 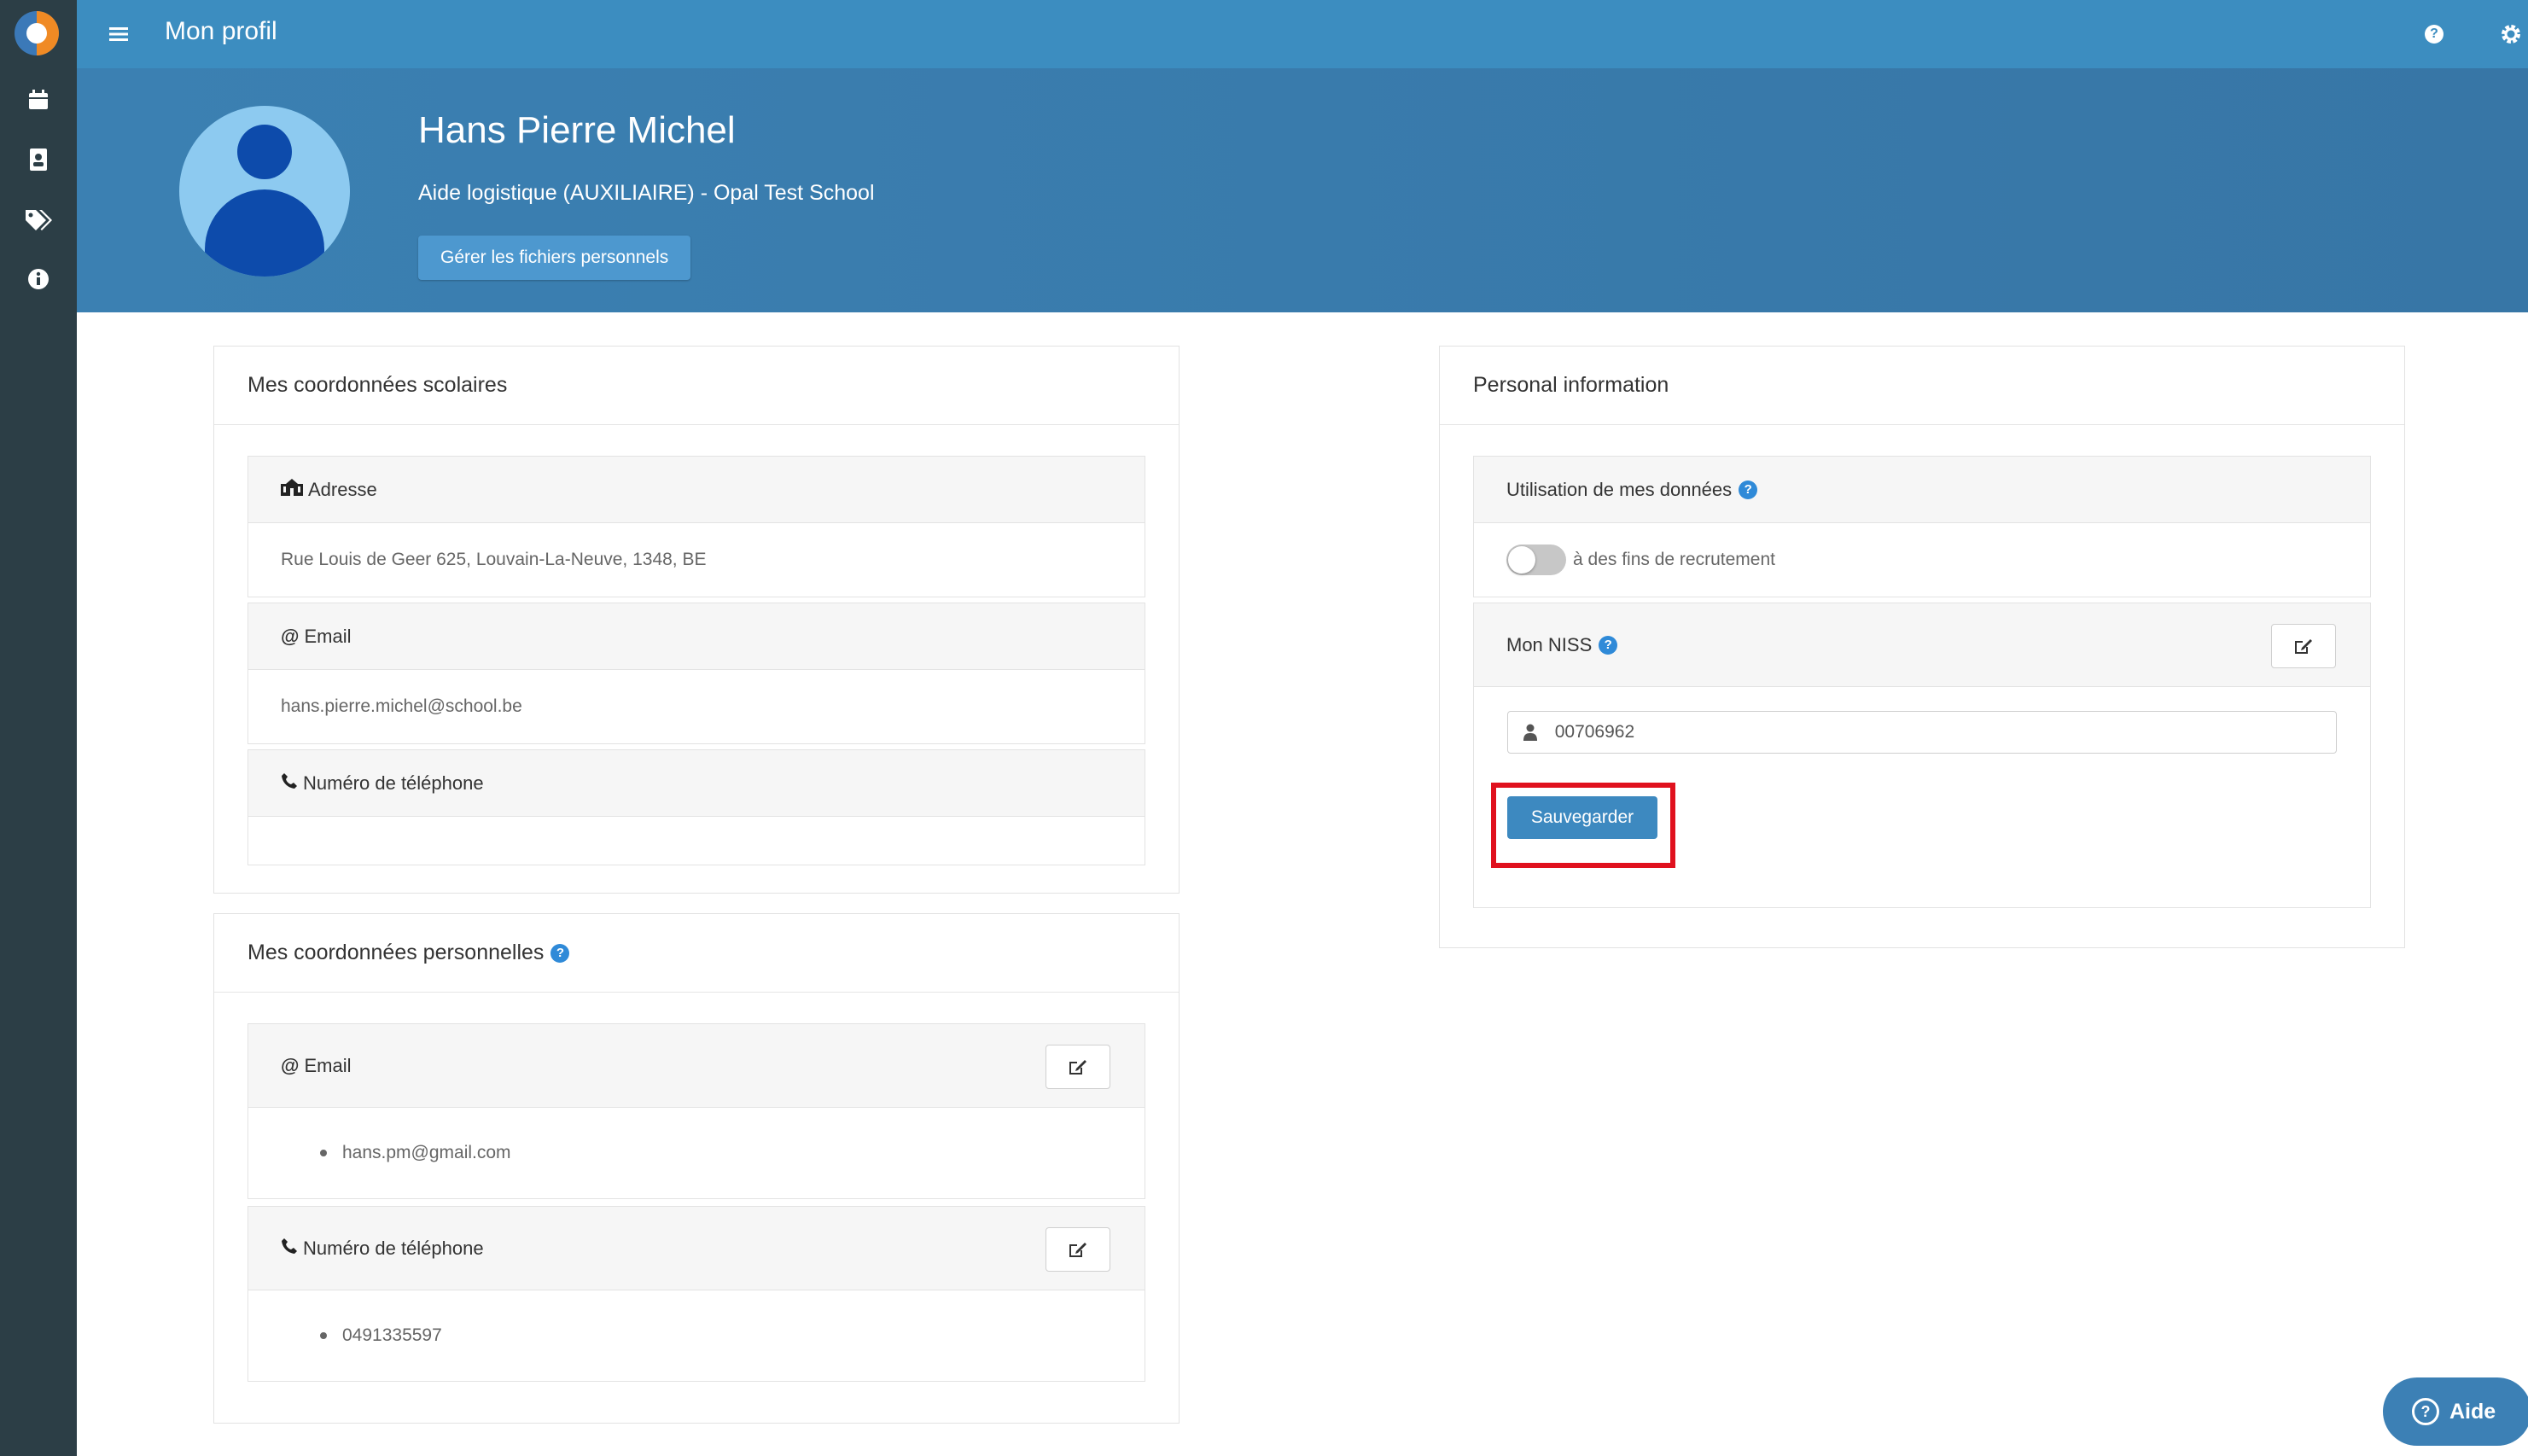 I want to click on niss-section: Mon NISS ? Sauvegarder, so click(x=1922, y=755).